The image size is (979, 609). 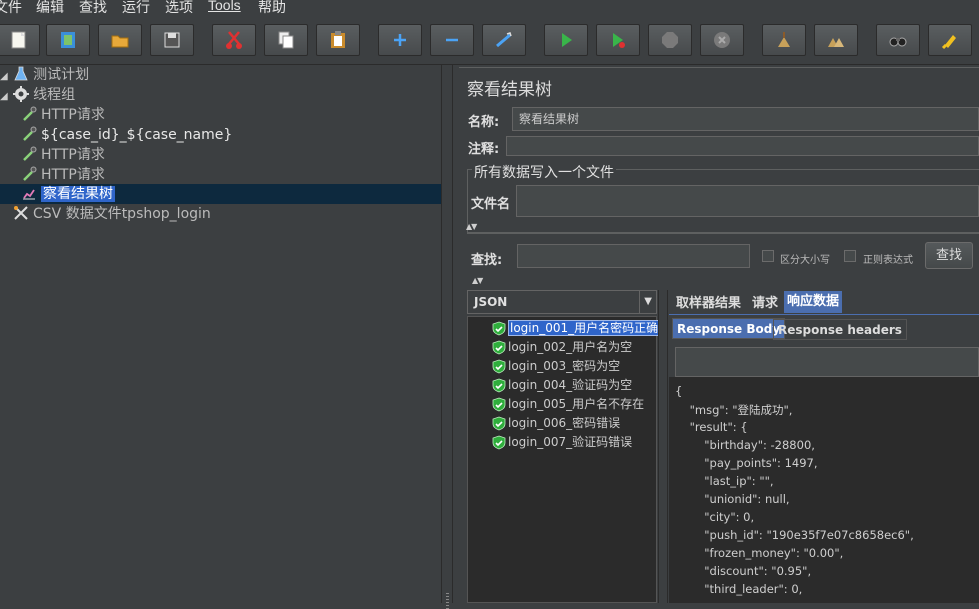 I want to click on tree-item-http-request-2: HTTP请求, so click(x=62, y=155).